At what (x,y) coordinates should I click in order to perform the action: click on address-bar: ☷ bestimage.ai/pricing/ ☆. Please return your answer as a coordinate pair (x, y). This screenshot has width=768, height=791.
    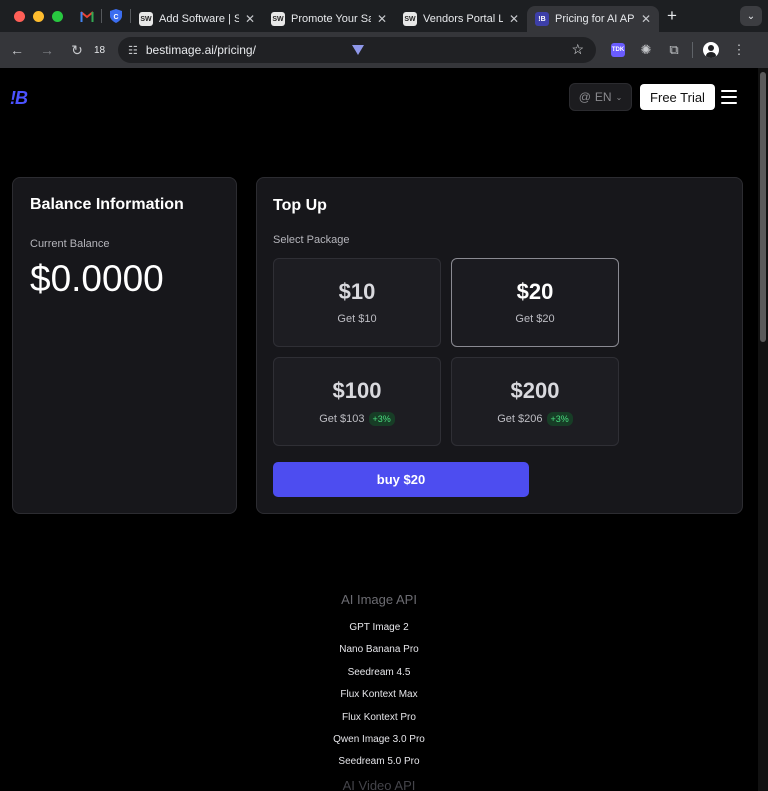
    Looking at the image, I should click on (357, 50).